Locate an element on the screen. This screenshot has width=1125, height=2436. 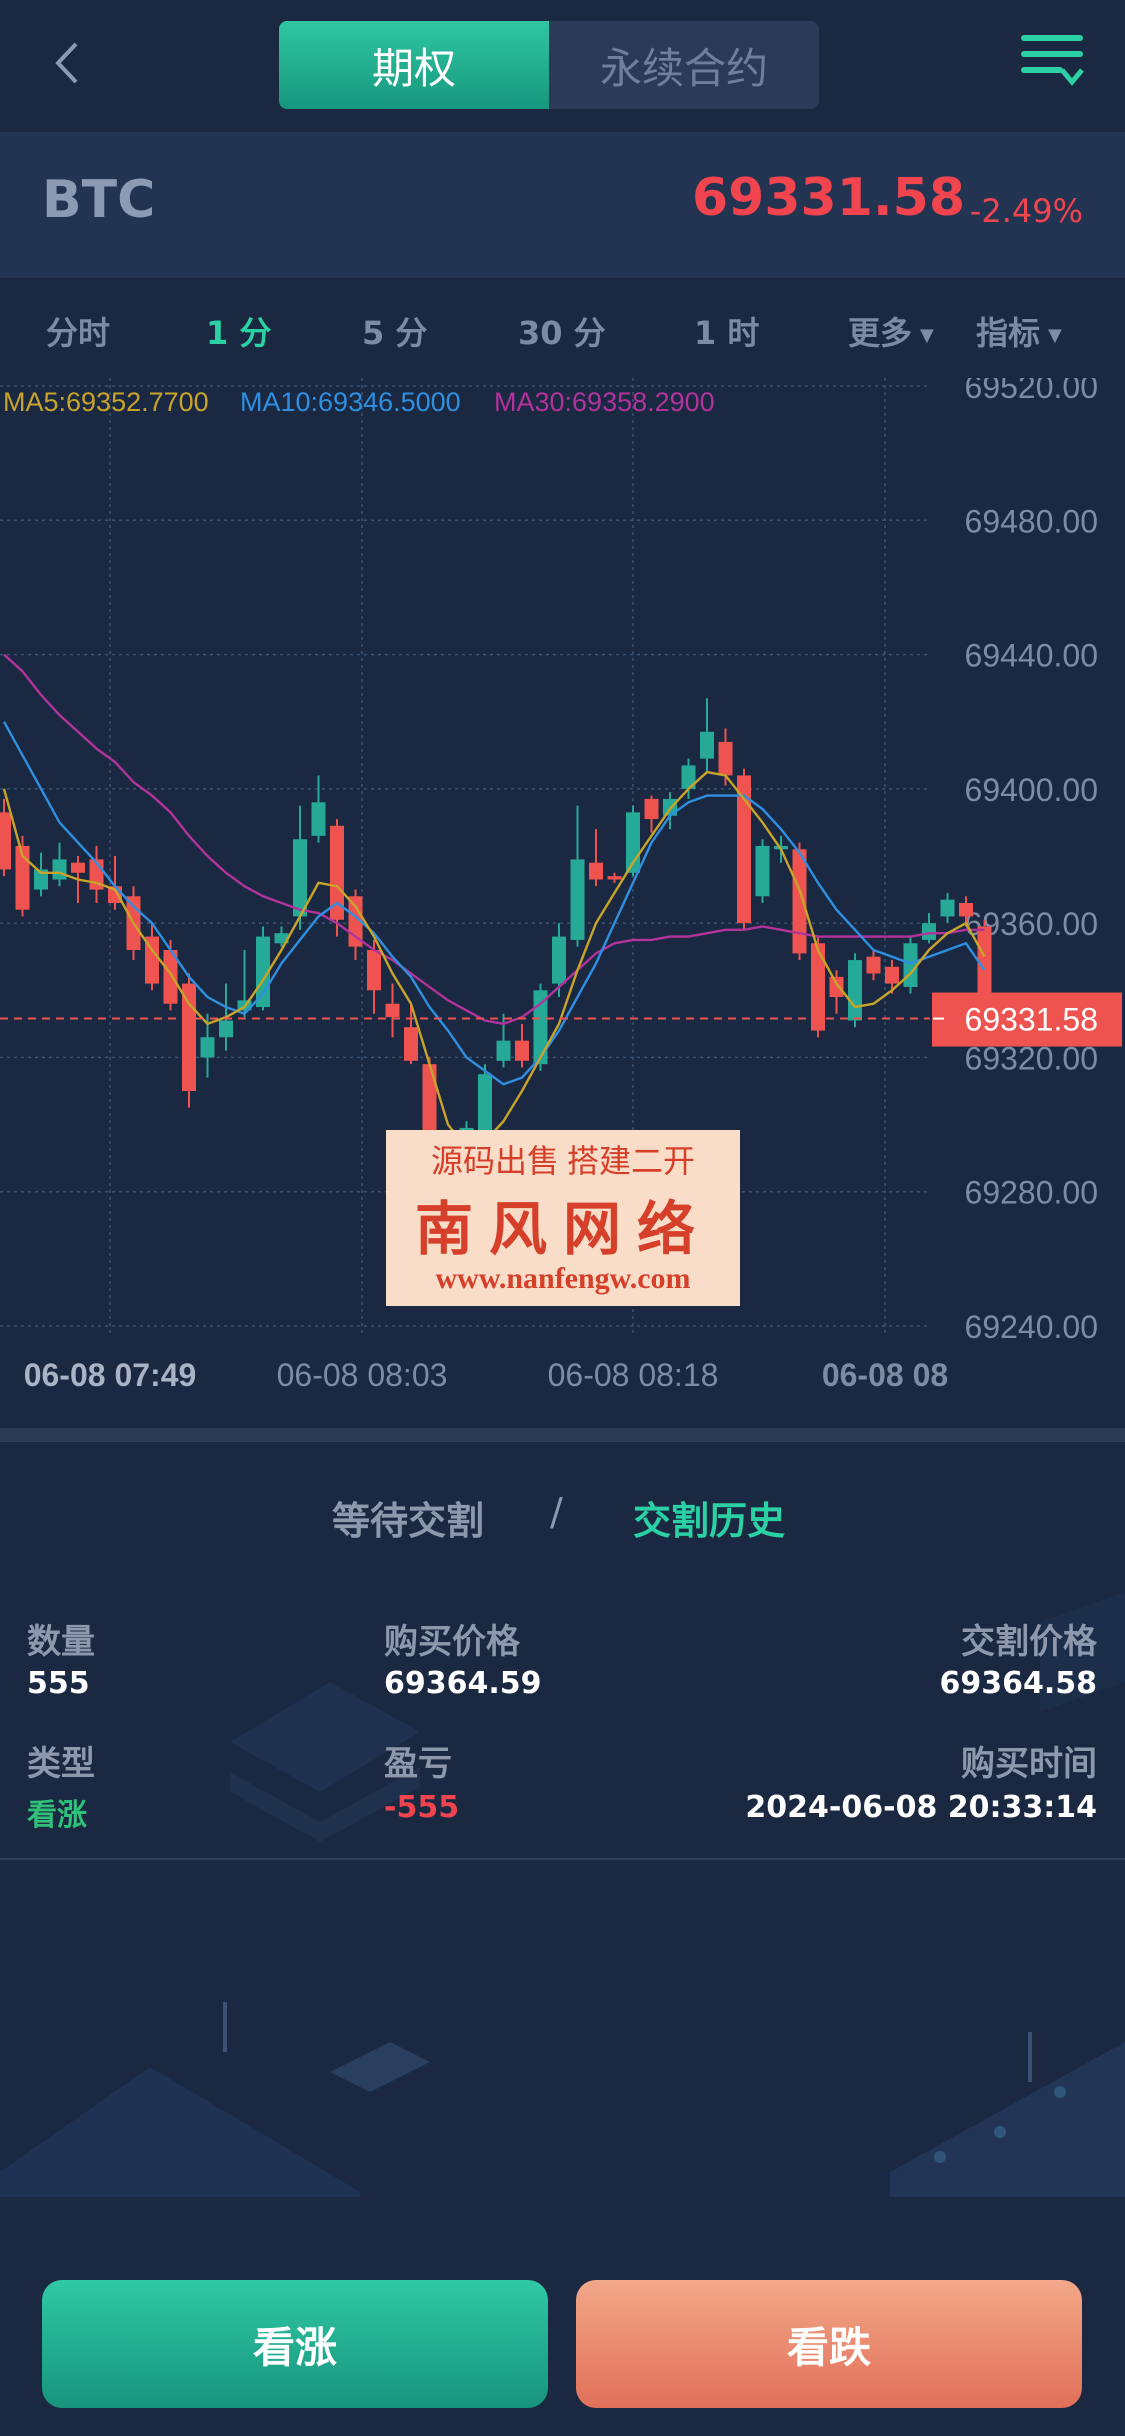
y-tick-label: 69480.00 is located at coordinates (1031, 521).